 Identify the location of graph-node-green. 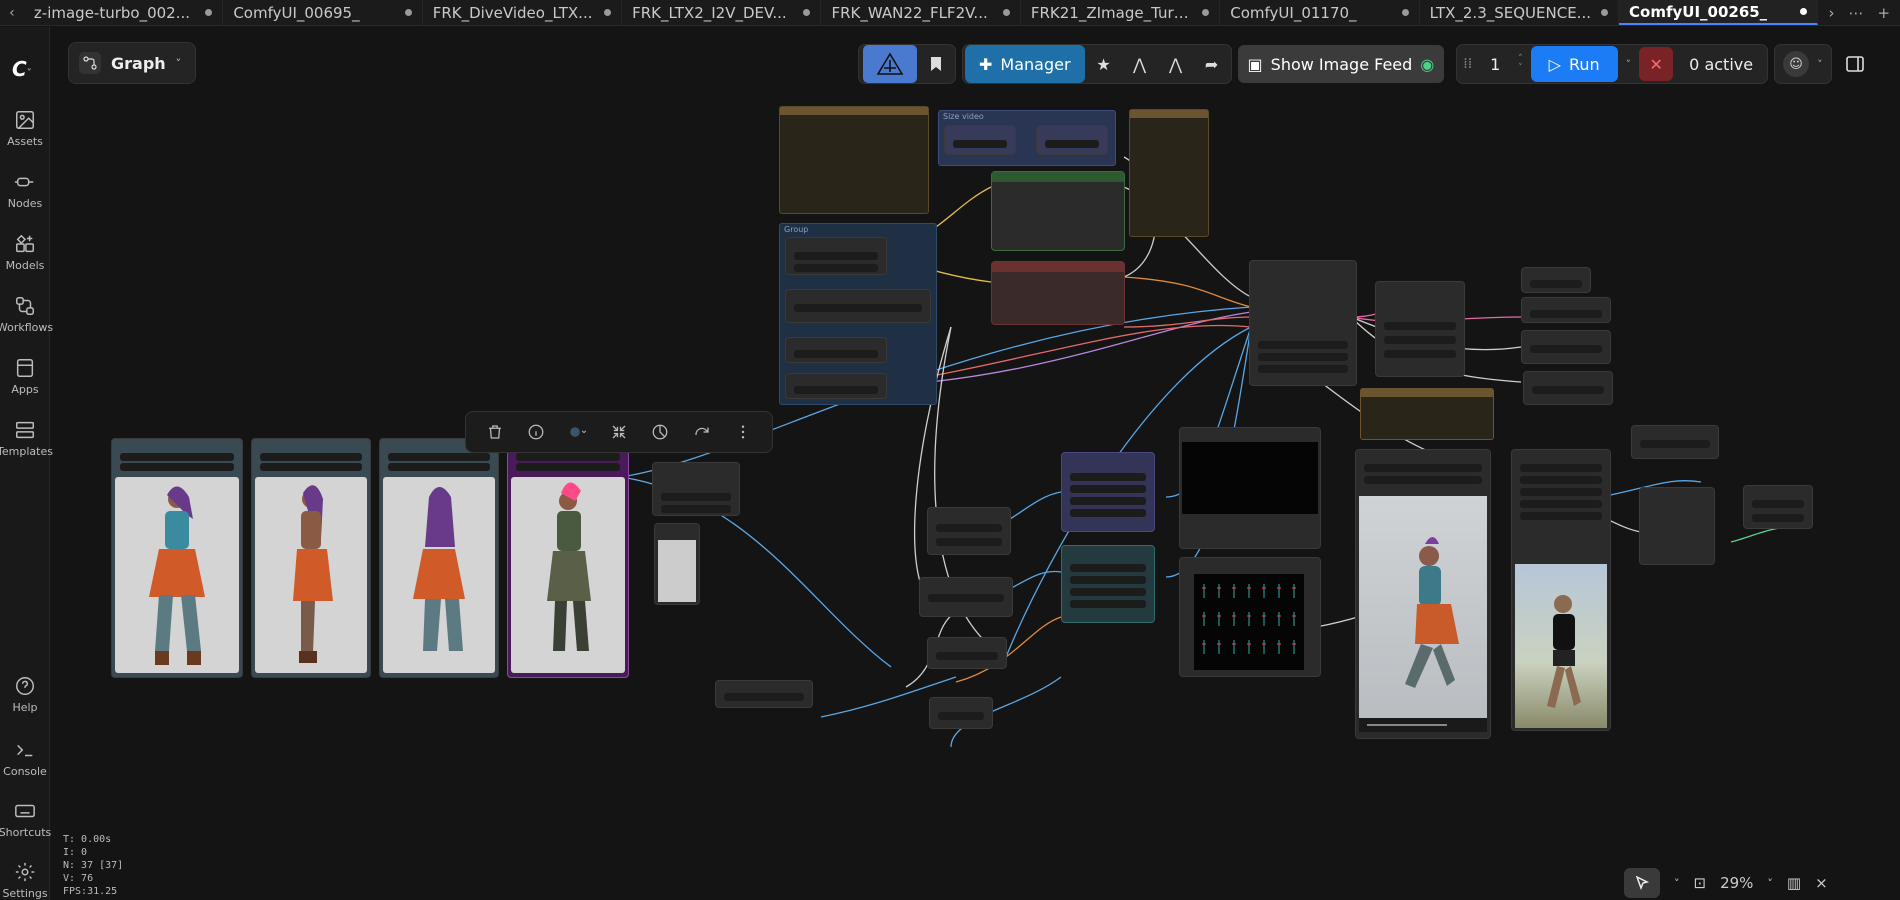
(1058, 211).